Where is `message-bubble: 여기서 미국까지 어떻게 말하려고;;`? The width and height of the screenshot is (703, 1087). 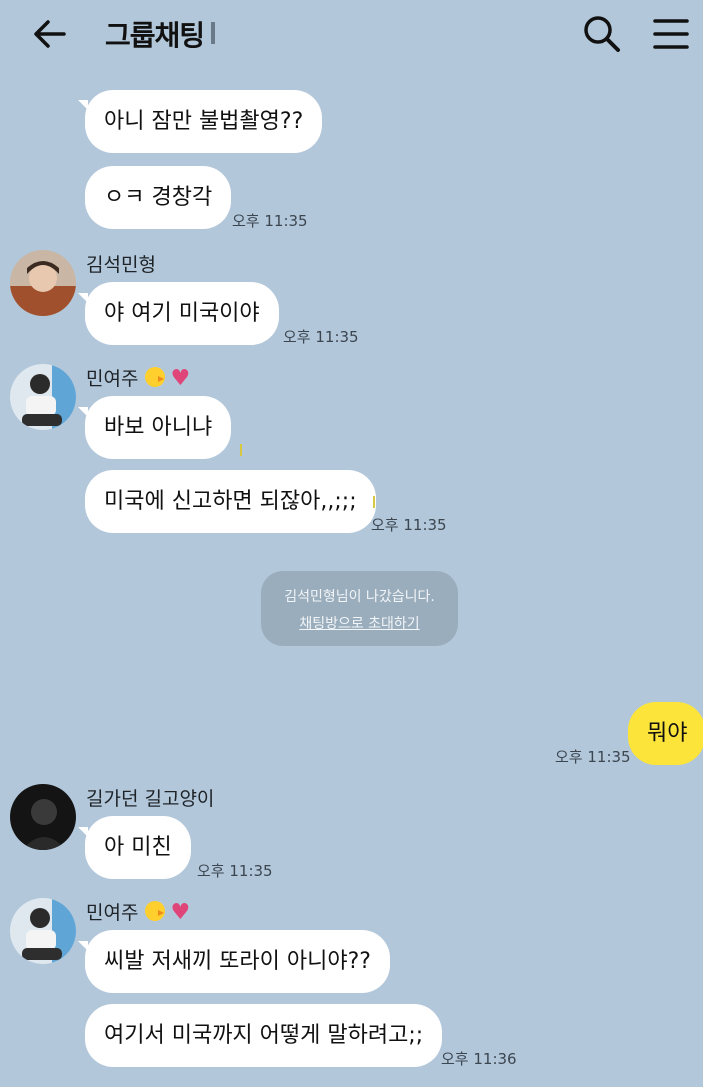 message-bubble: 여기서 미국까지 어떻게 말하려고;; is located at coordinates (264, 1035).